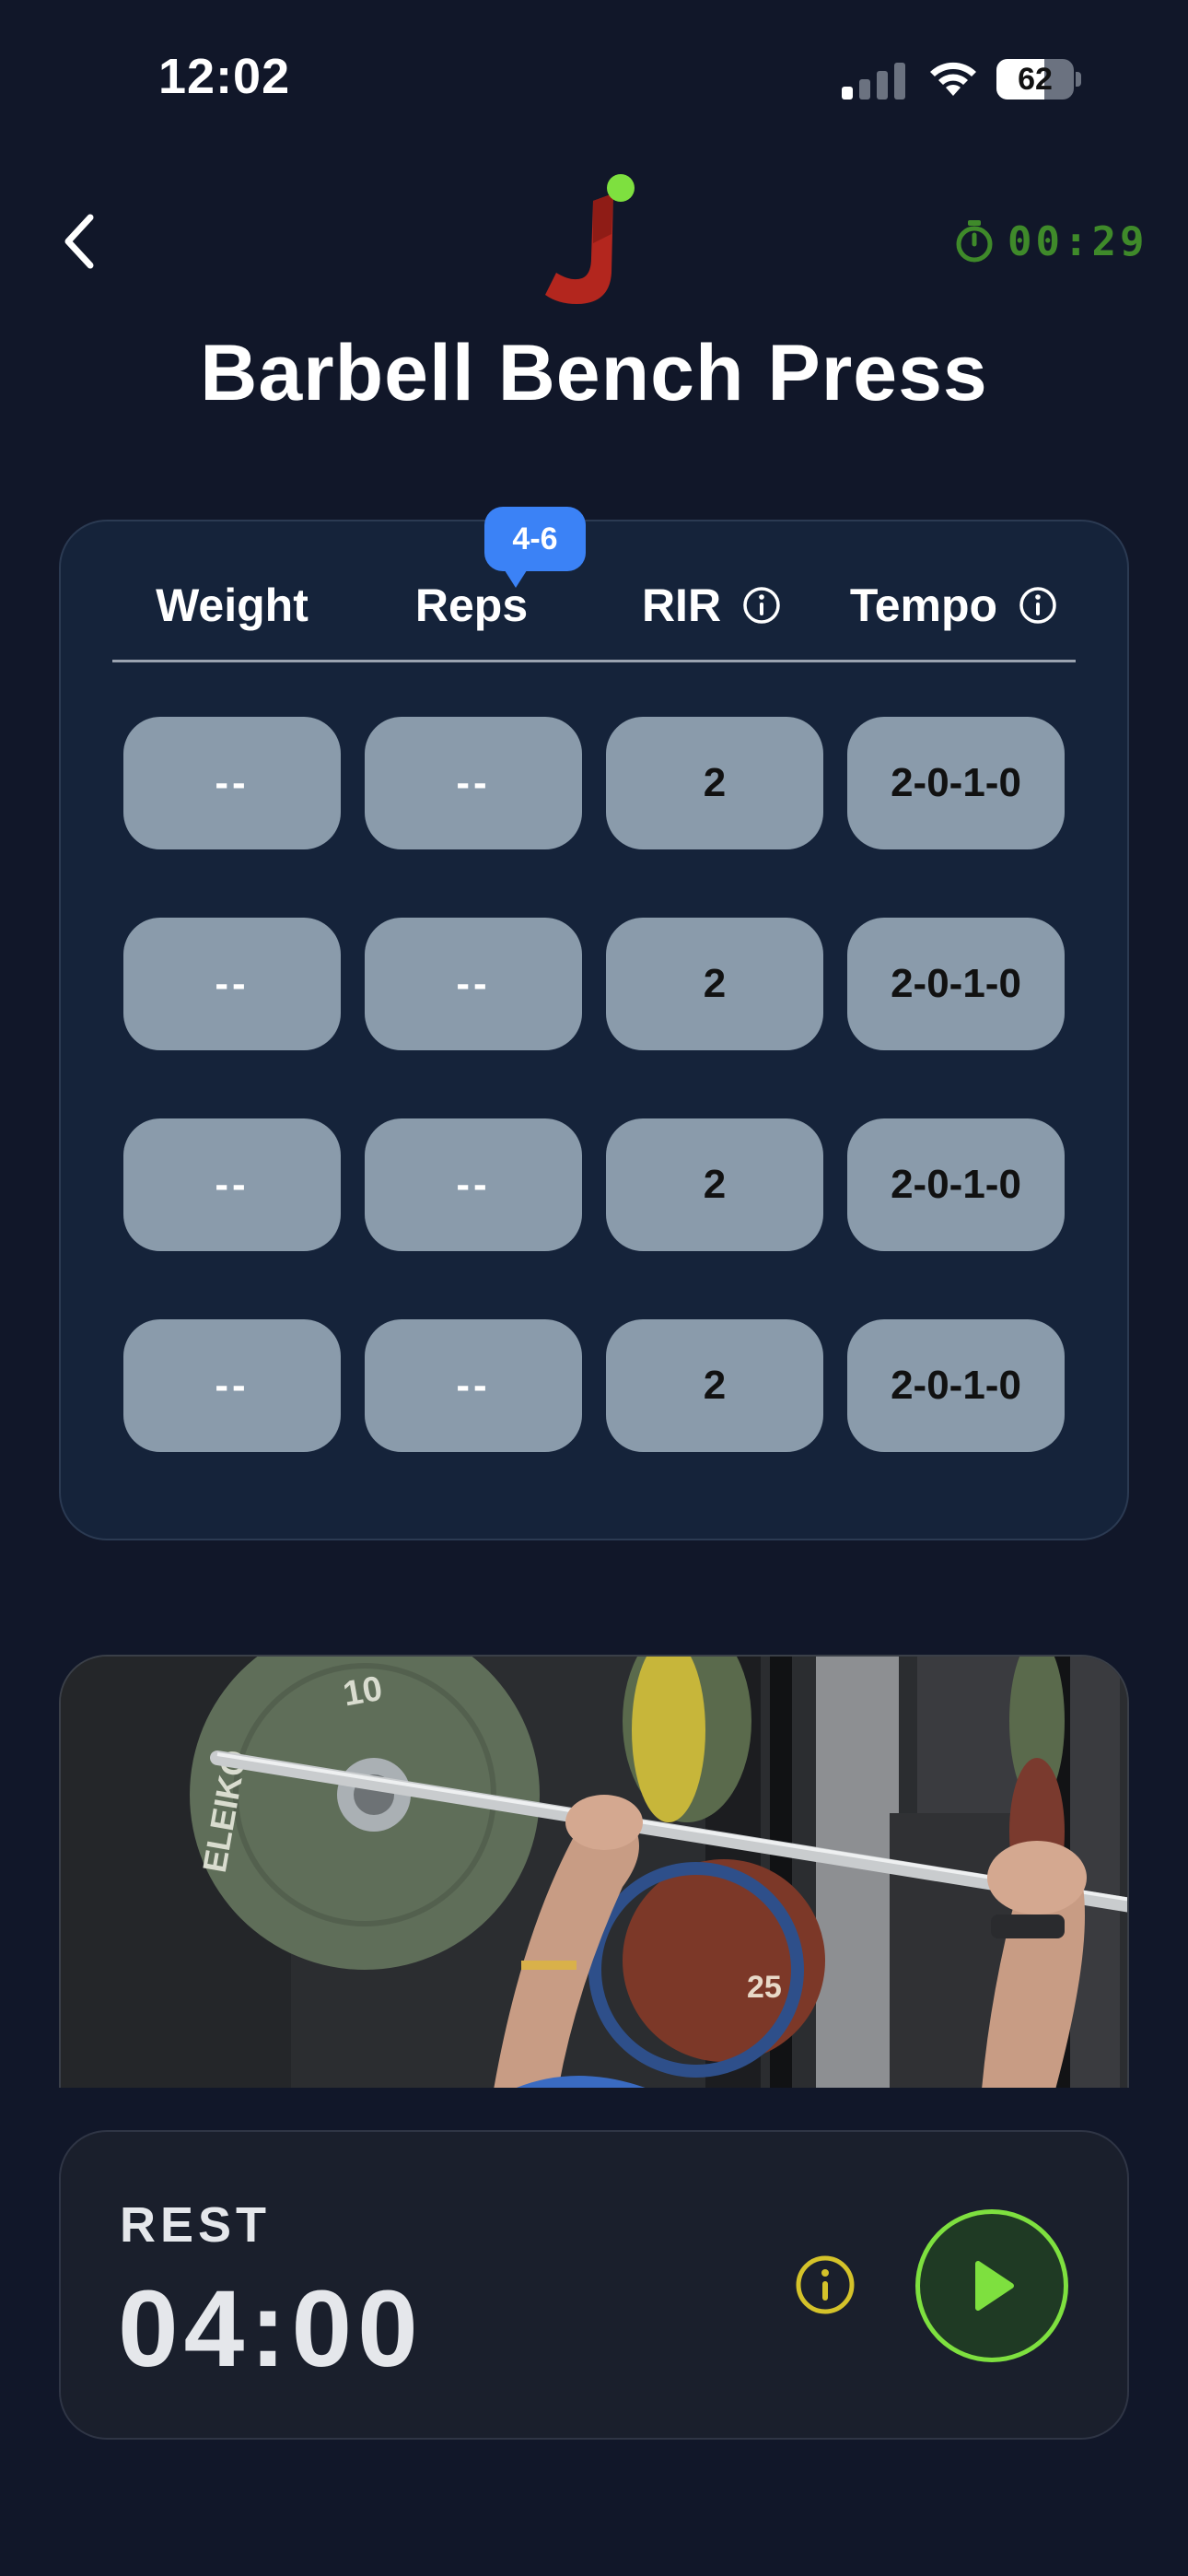  I want to click on column-label-tempo: Tempo, so click(923, 605).